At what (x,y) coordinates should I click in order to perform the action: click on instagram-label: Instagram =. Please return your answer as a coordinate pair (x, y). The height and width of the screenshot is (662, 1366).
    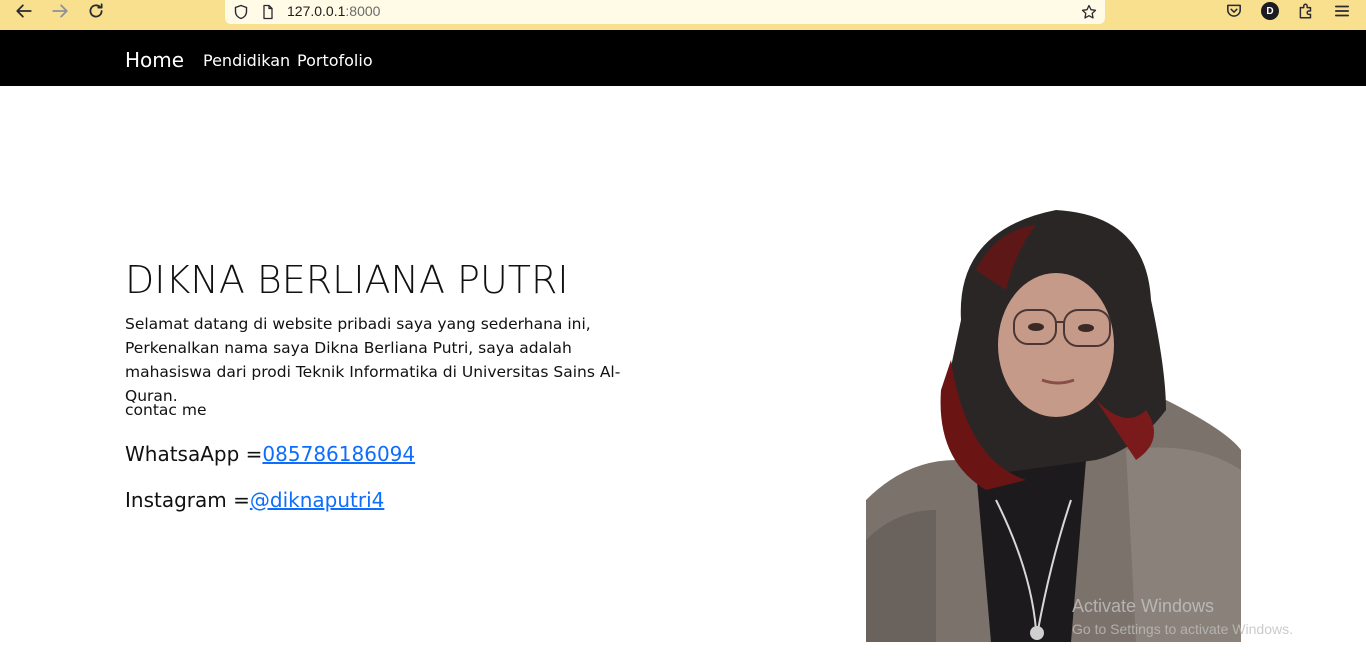
    Looking at the image, I should click on (187, 500).